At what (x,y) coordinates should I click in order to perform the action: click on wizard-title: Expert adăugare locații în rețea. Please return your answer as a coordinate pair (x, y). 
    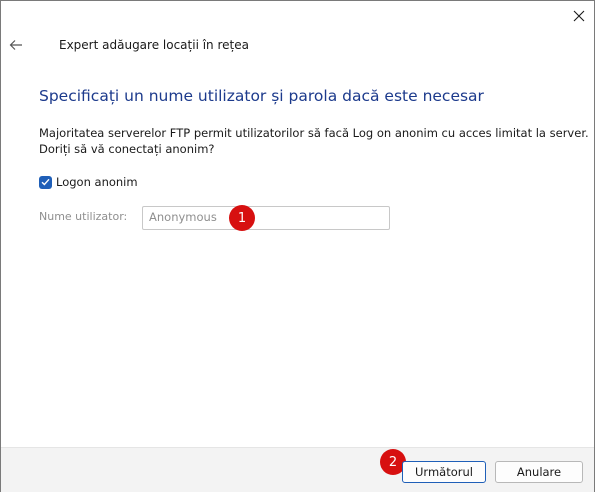
    Looking at the image, I should click on (154, 45).